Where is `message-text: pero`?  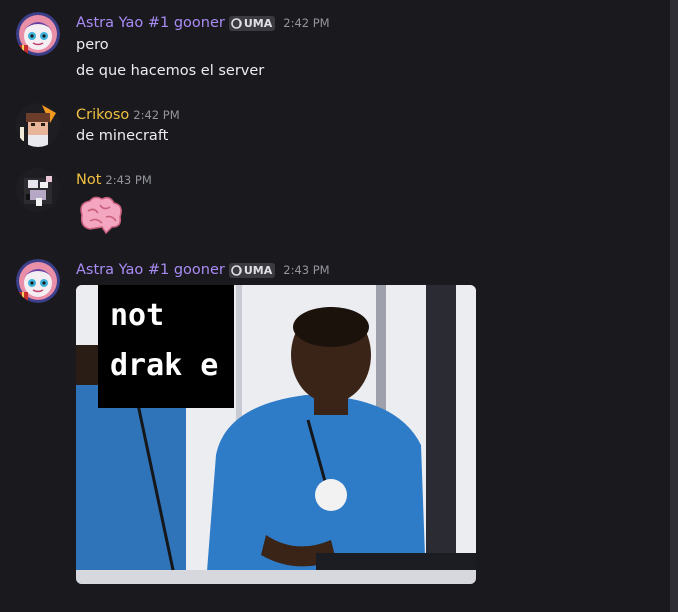 message-text: pero is located at coordinates (92, 45).